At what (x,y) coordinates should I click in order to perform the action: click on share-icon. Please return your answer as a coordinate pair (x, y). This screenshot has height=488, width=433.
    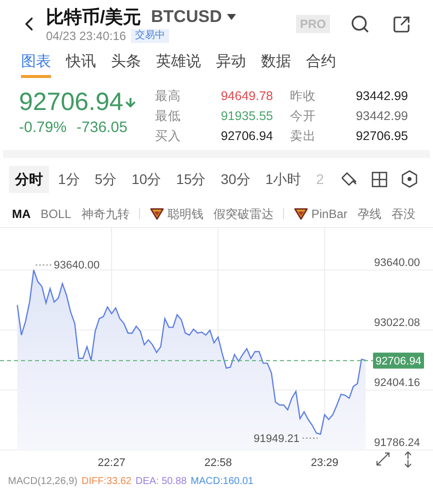
    Looking at the image, I should click on (401, 24).